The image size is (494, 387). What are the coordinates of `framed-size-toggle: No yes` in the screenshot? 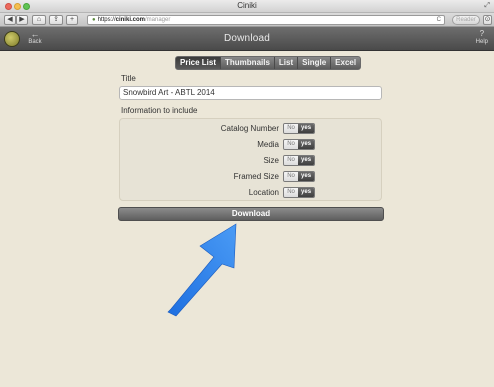 It's located at (299, 176).